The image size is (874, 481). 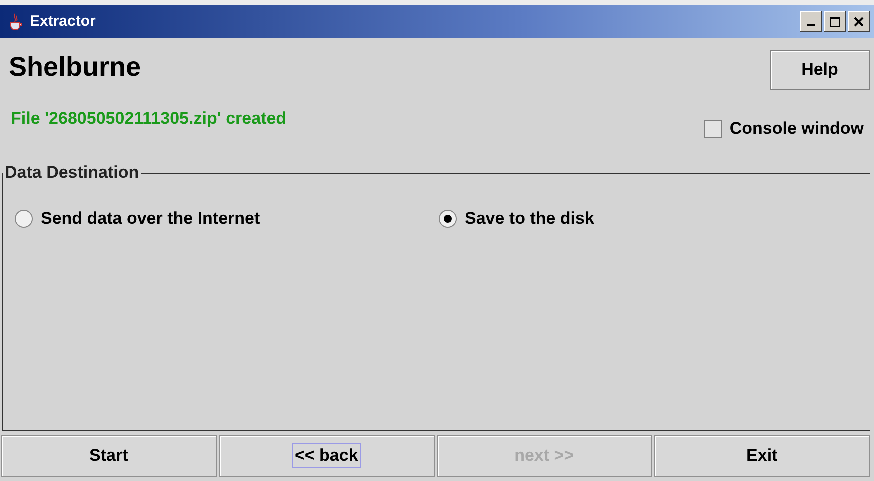 I want to click on status-message: File '268050502111305.zip' created, so click(x=149, y=119).